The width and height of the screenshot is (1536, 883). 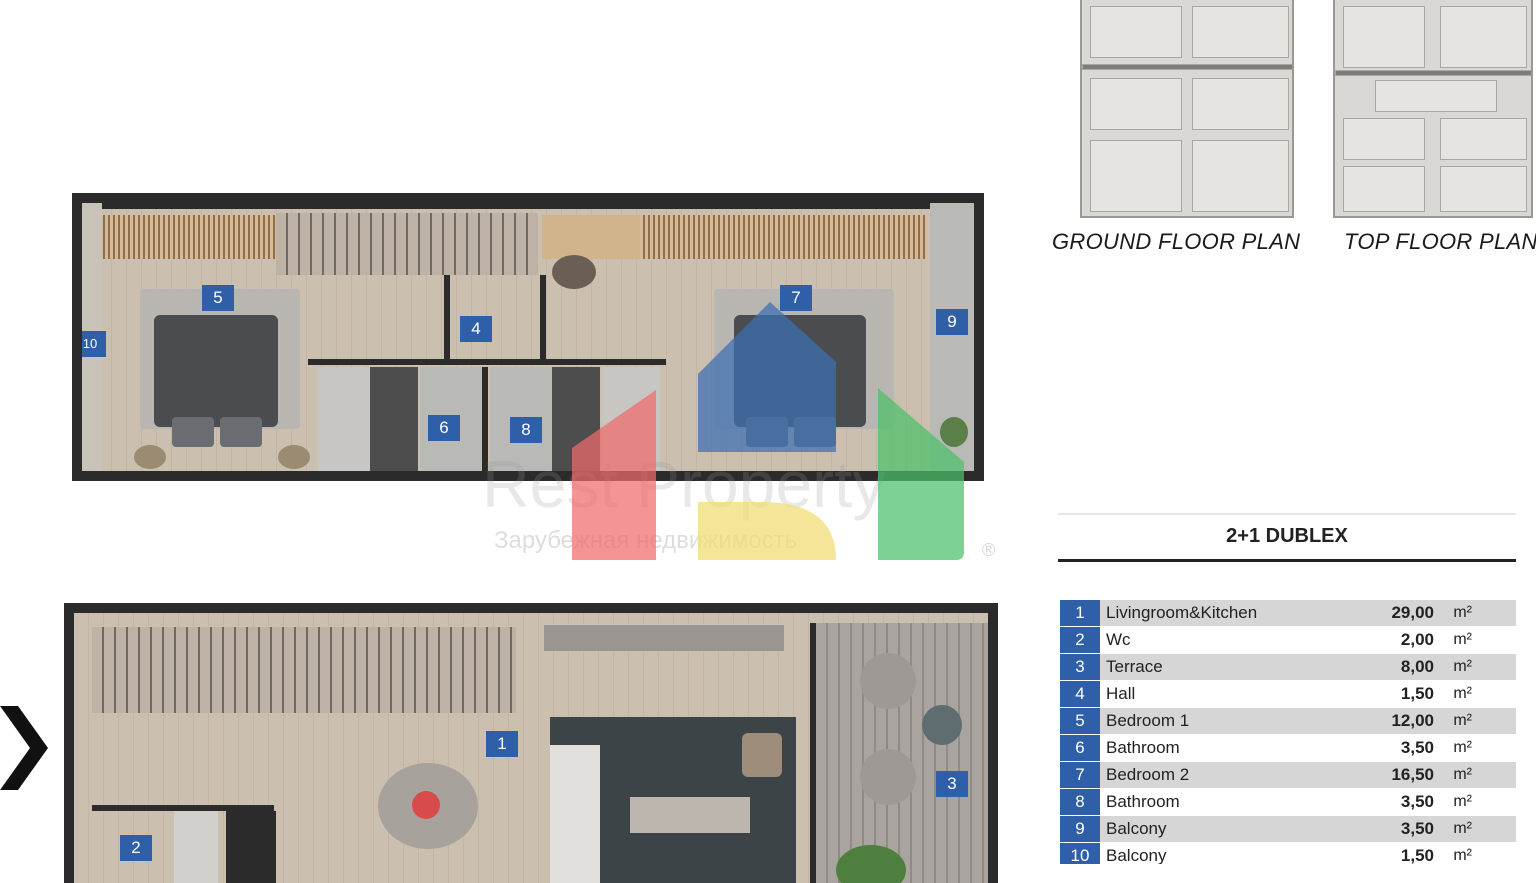 What do you see at coordinates (1417, 666) in the screenshot?
I see `room-area: 8,00` at bounding box center [1417, 666].